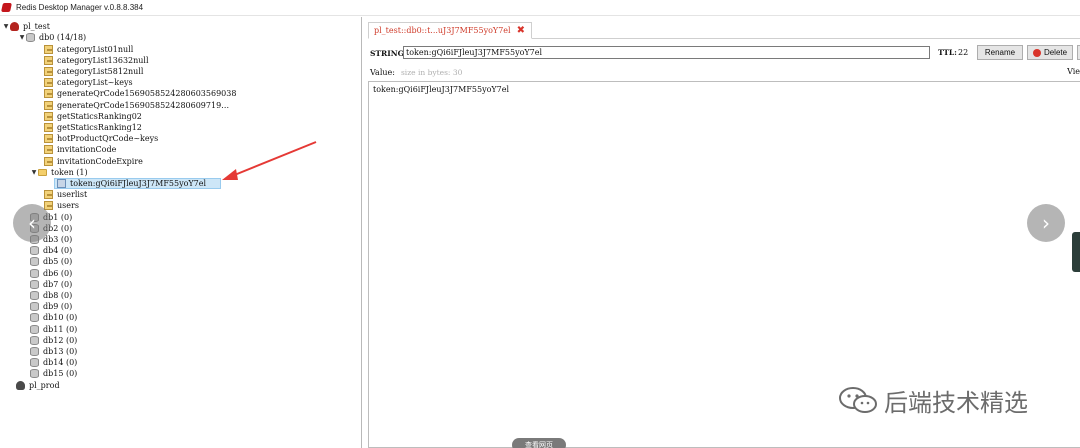 The image size is (1080, 448). Describe the element at coordinates (95, 49) in the screenshot. I see `tree-key-label: categoryList01null` at that location.